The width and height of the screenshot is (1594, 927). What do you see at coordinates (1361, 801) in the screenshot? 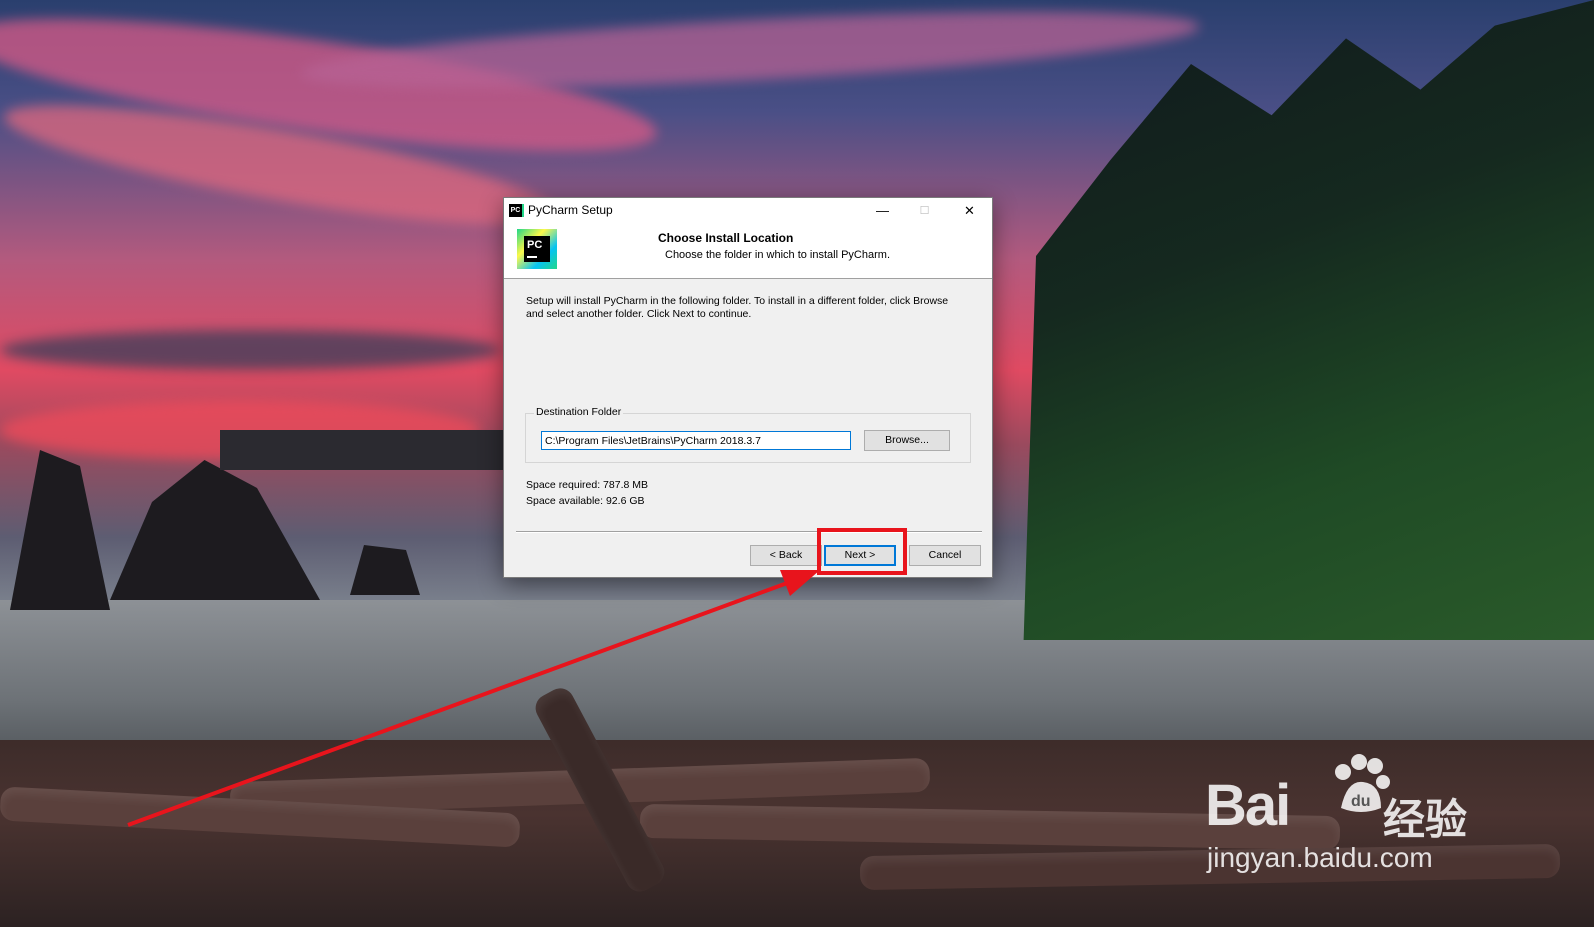
I see `svg-text: du` at bounding box center [1361, 801].